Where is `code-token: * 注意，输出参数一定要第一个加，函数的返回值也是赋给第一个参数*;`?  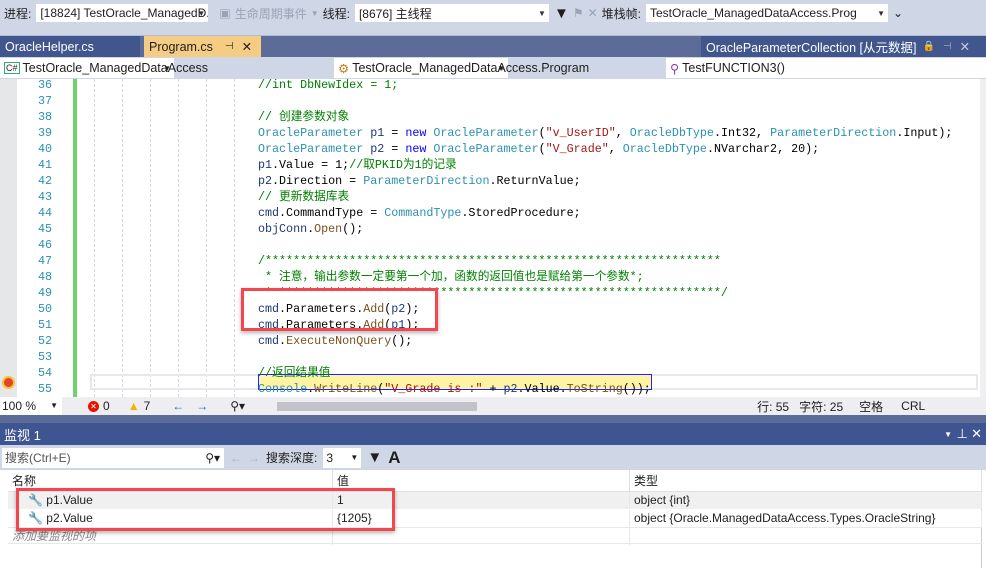 code-token: * 注意，输出参数一定要第一个加，函数的返回值也是赋给第一个参数*; is located at coordinates (451, 277).